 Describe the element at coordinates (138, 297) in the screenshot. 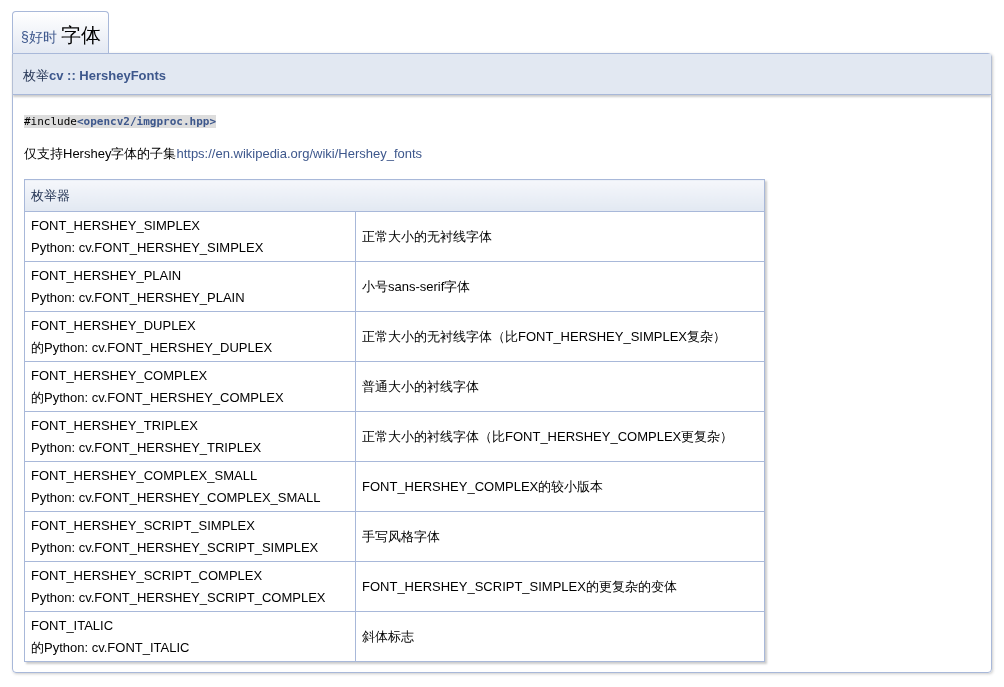

I see `python-name: Python: cv.FONT_HERSHEY_PLAIN` at that location.